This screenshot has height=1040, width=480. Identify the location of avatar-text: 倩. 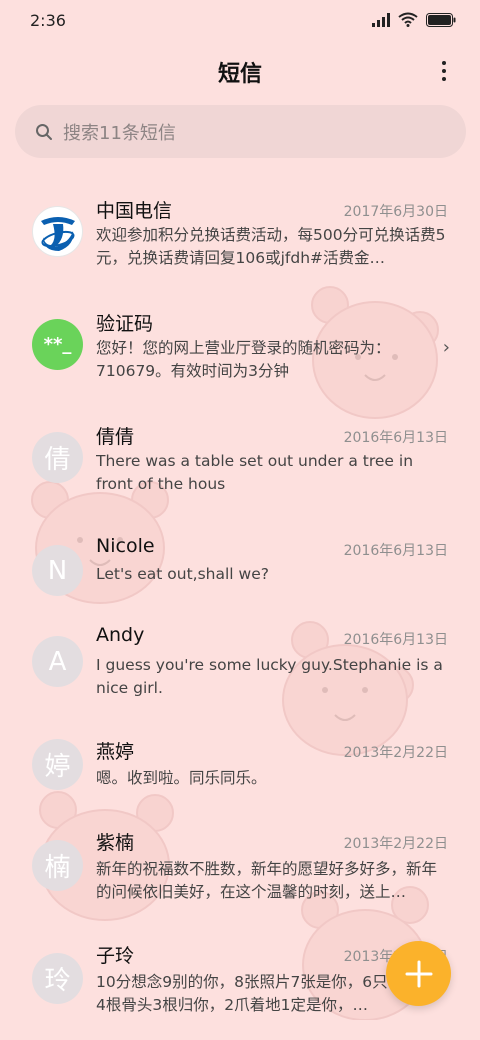
(57, 460).